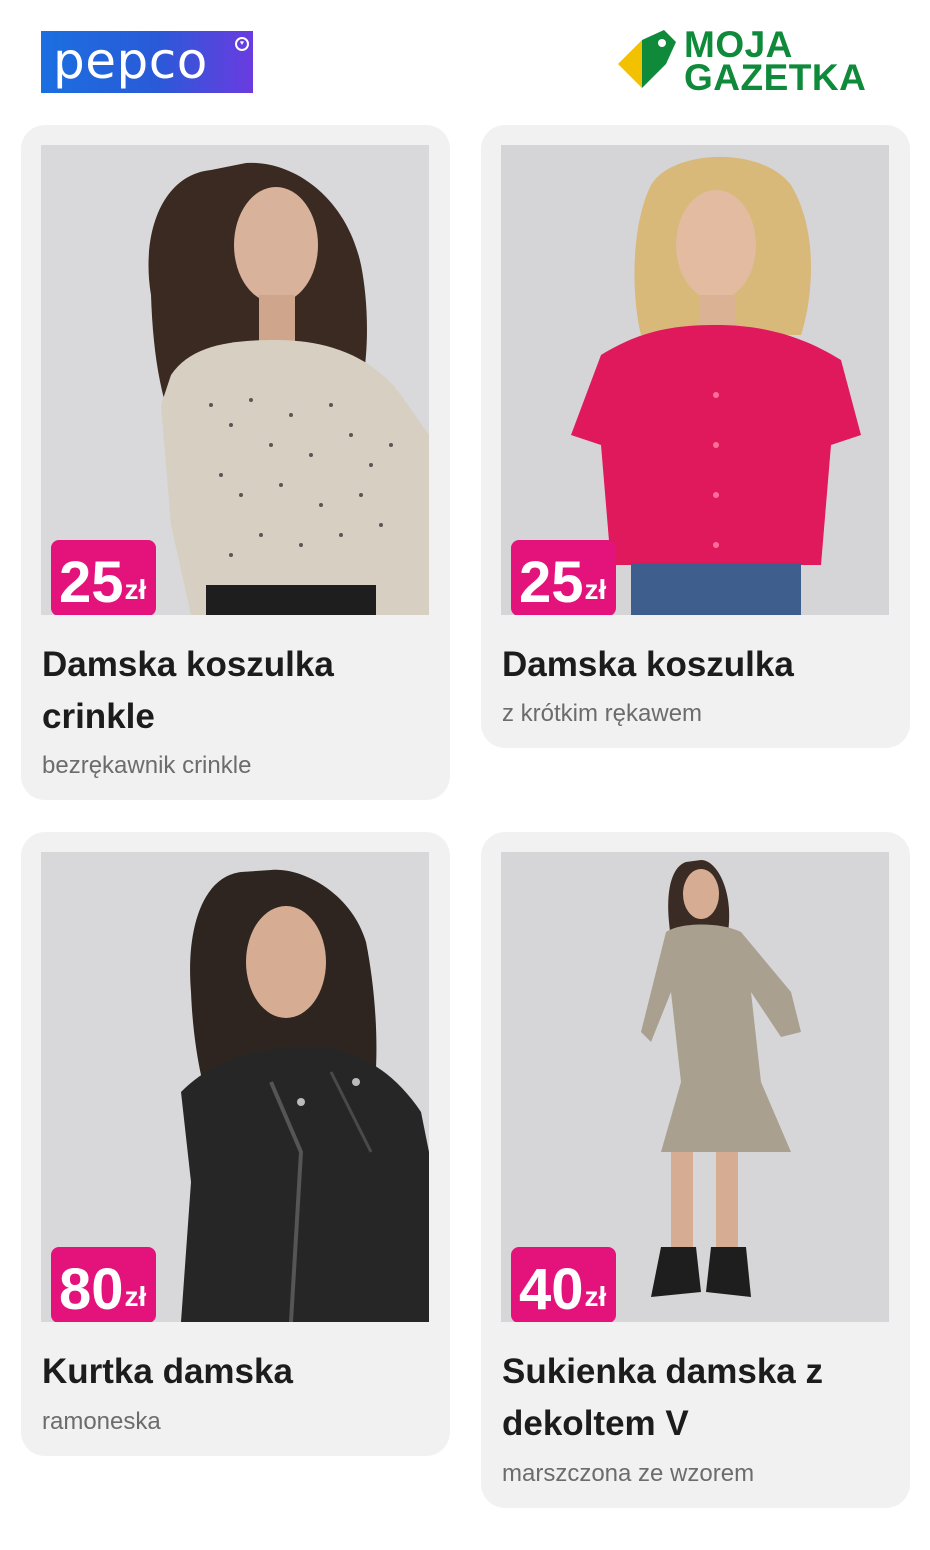 This screenshot has height=1550, width=930. Describe the element at coordinates (628, 1473) in the screenshot. I see `product-subtitle: marszczona ze wzorem` at that location.